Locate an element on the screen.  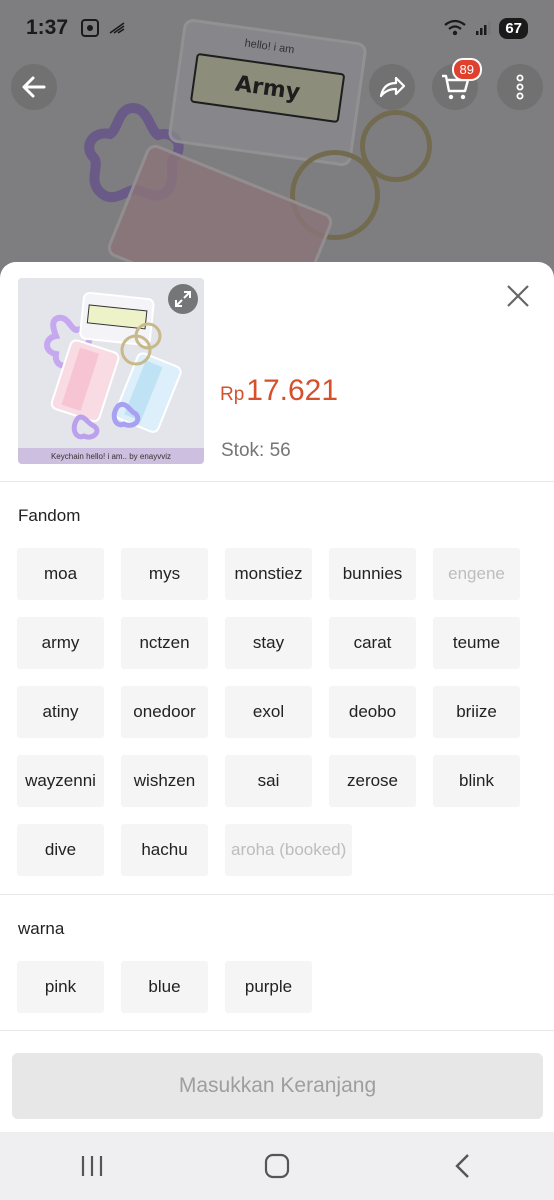
variation-option-moa: moa is located at coordinates (60, 574).